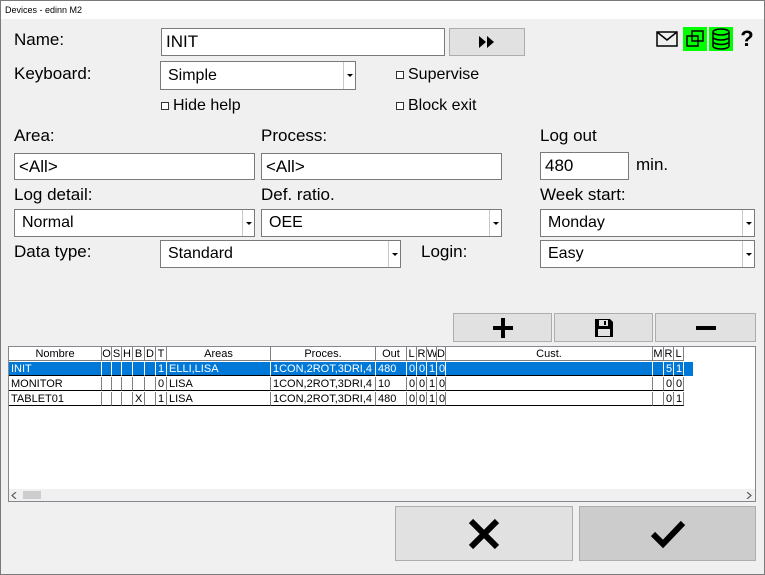  Describe the element at coordinates (381, 223) in the screenshot. I see `def-ratio-select: OEE` at that location.